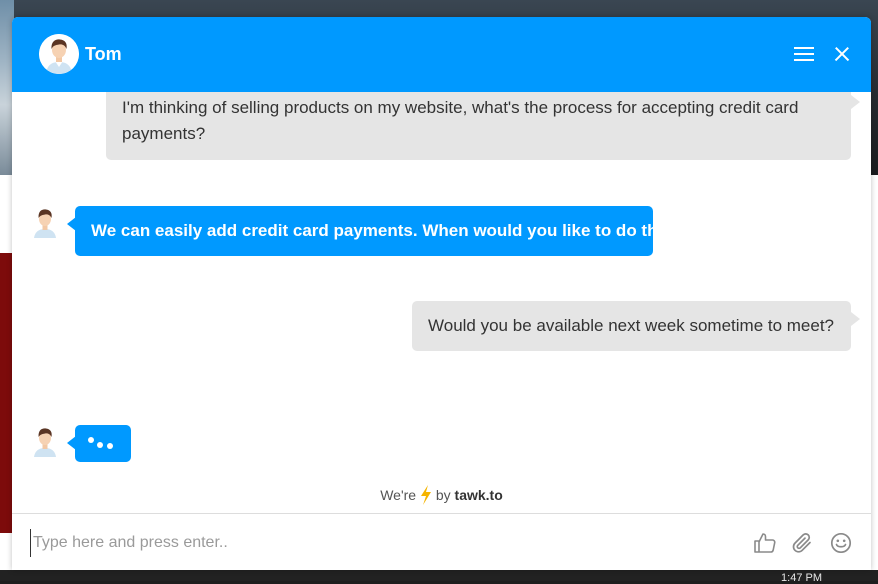 The image size is (878, 584). I want to click on lightning-bolt-icon, so click(425, 495).